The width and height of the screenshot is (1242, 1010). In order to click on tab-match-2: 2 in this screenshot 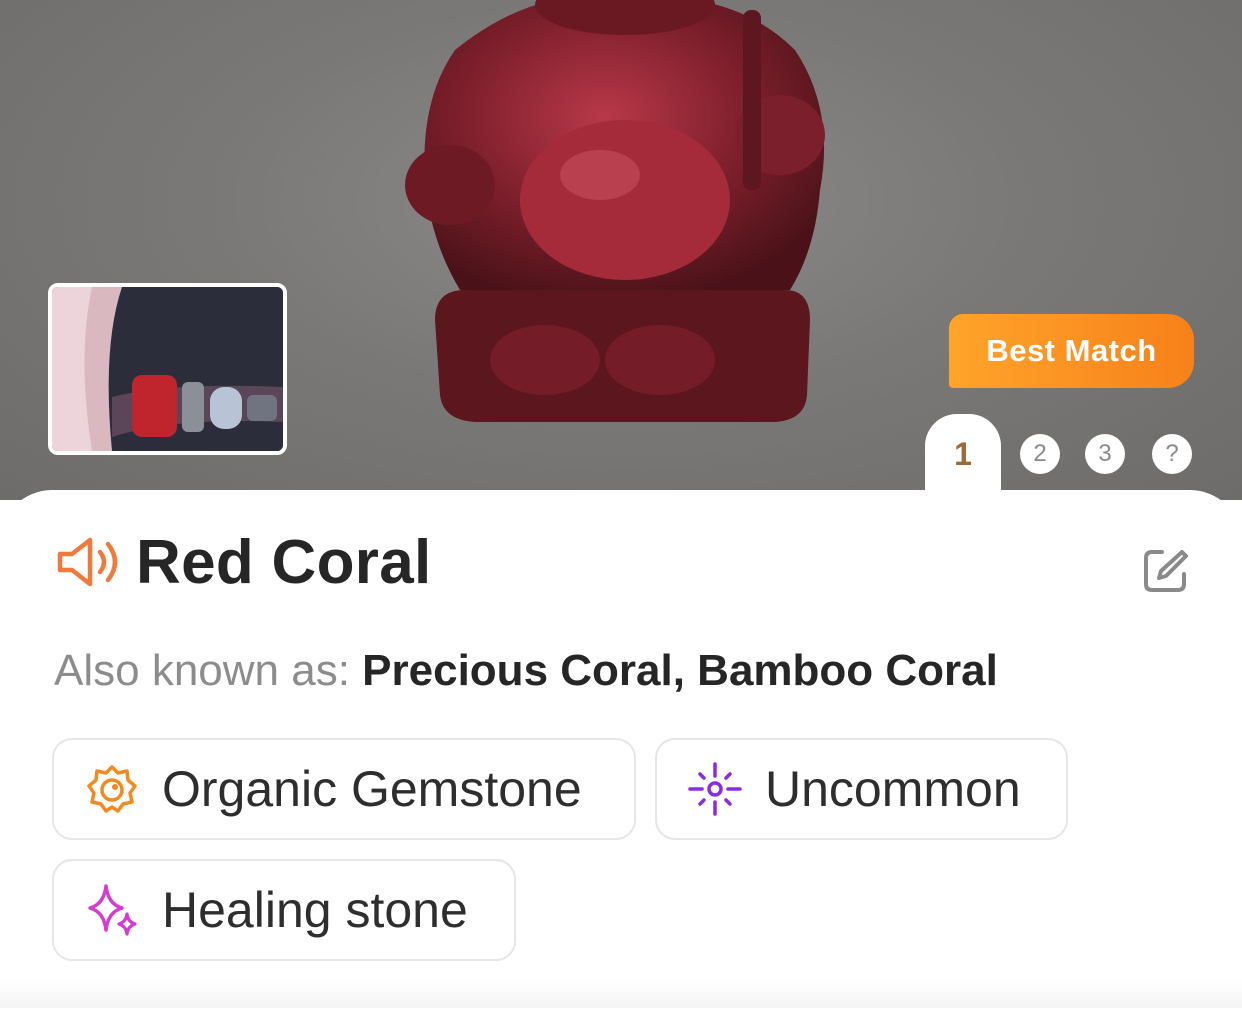, I will do `click(1040, 454)`.